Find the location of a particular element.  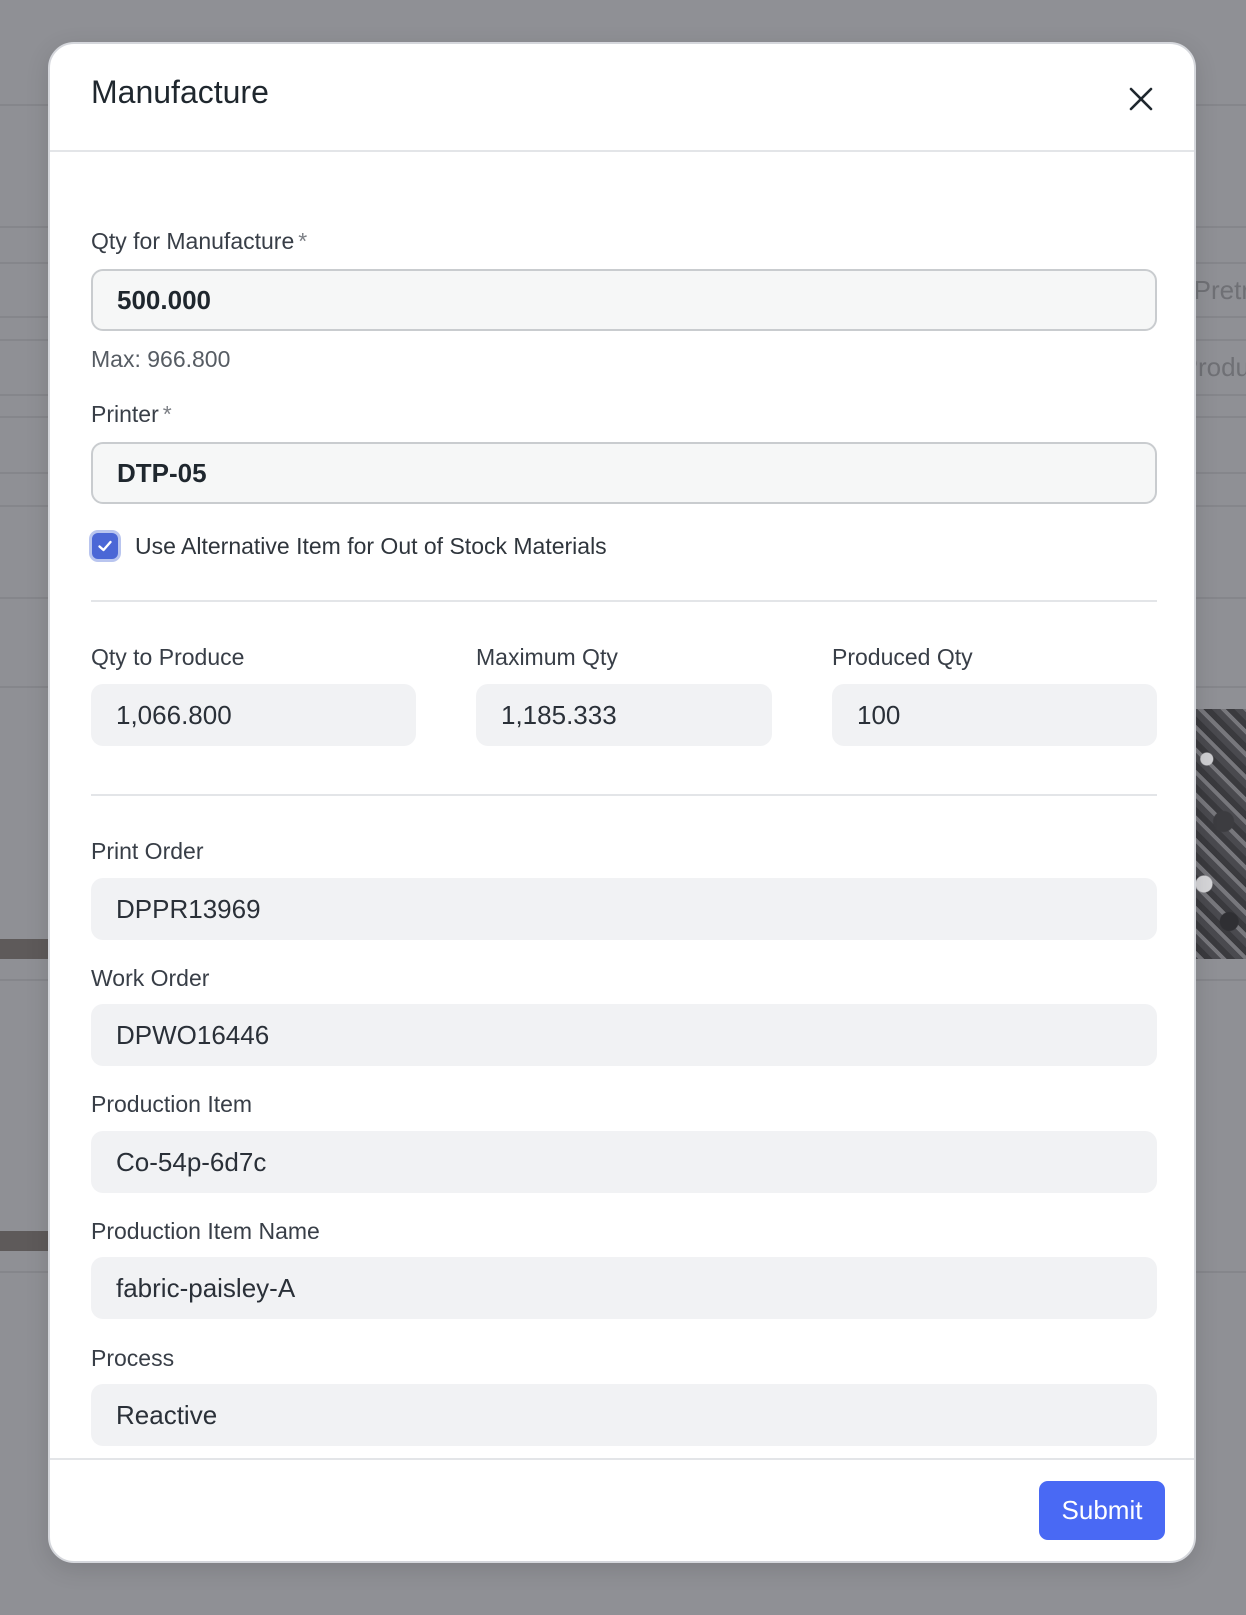

maximum-qty-field: 1,185.333 is located at coordinates (624, 715).